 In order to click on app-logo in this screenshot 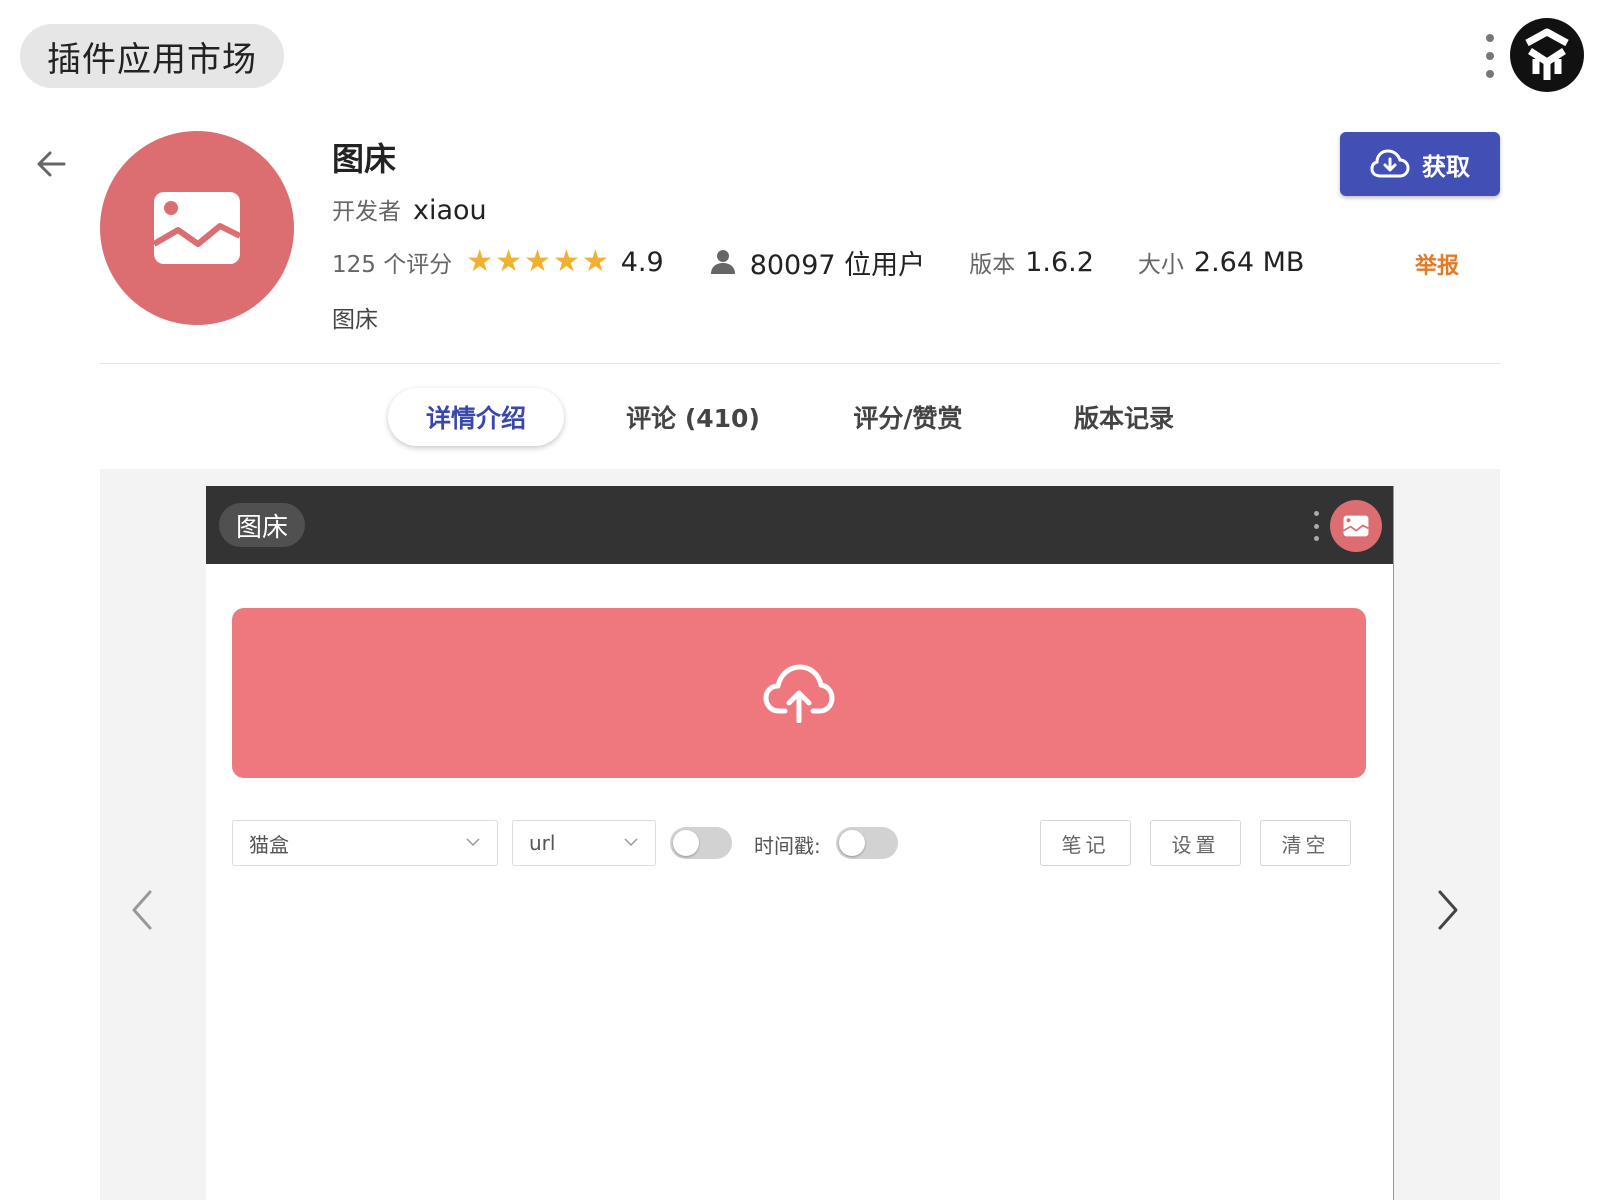, I will do `click(1547, 55)`.